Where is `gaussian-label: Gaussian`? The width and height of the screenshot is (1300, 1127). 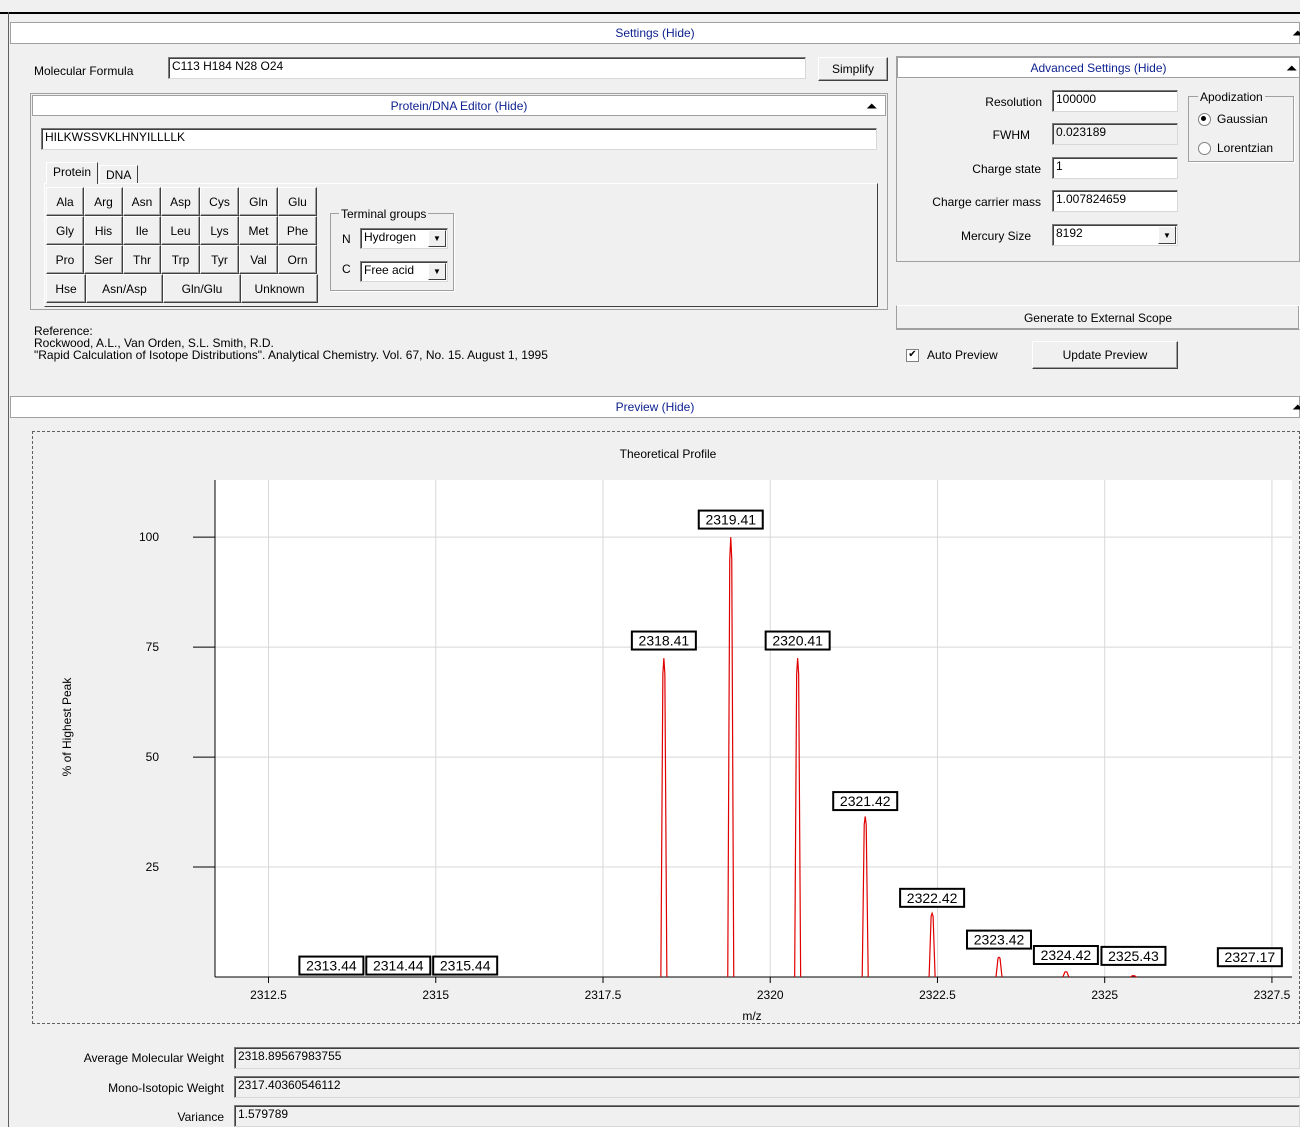
gaussian-label: Gaussian is located at coordinates (1242, 119).